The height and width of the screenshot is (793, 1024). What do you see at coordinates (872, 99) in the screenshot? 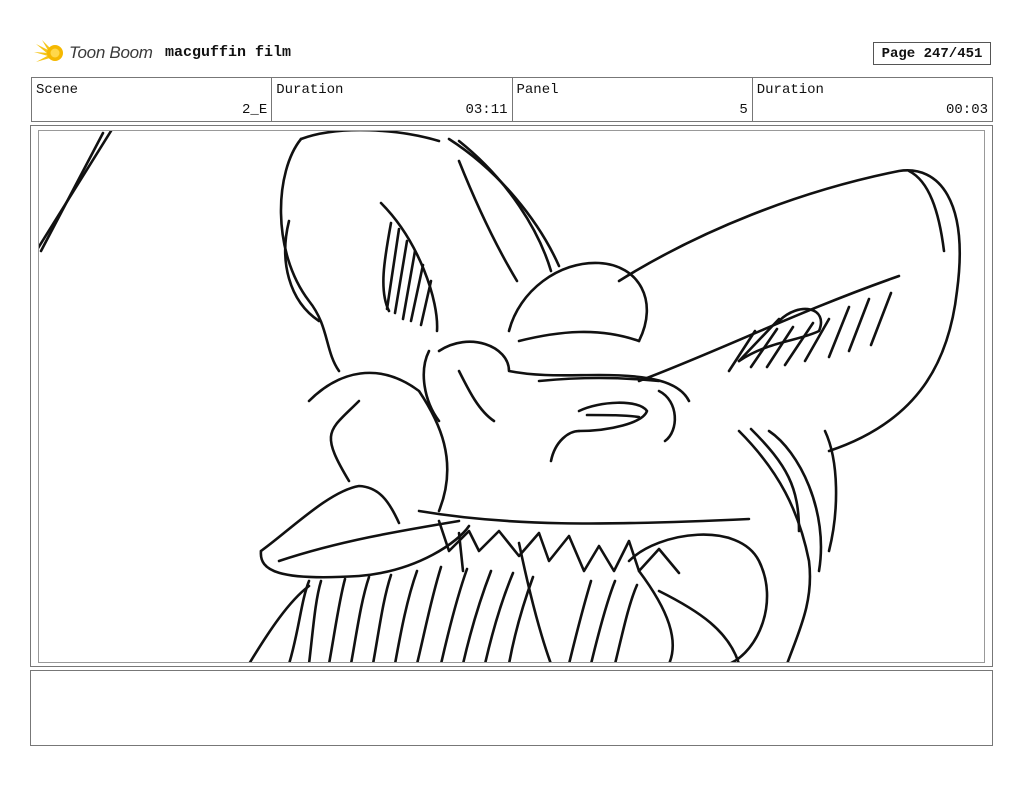
I see `panel-duration-cell: Duration 00:03` at bounding box center [872, 99].